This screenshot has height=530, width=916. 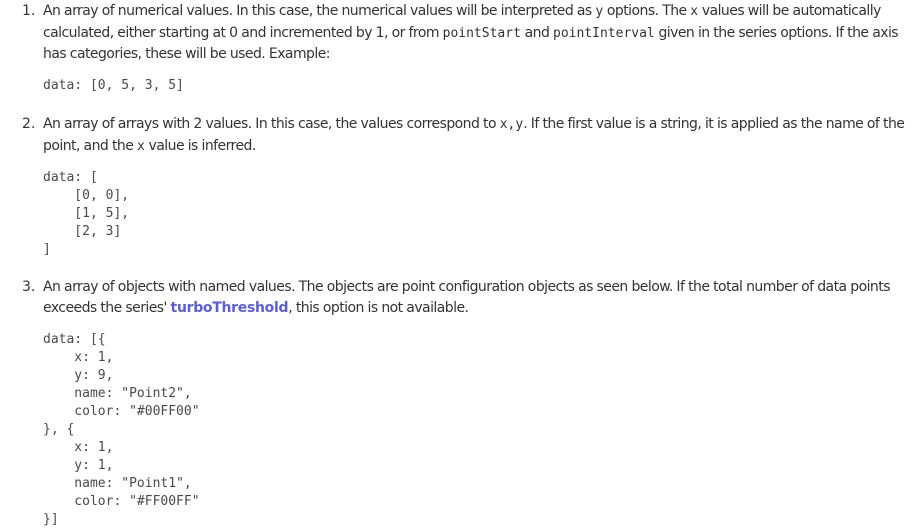 What do you see at coordinates (29, 287) in the screenshot?
I see `list-number: 3.` at bounding box center [29, 287].